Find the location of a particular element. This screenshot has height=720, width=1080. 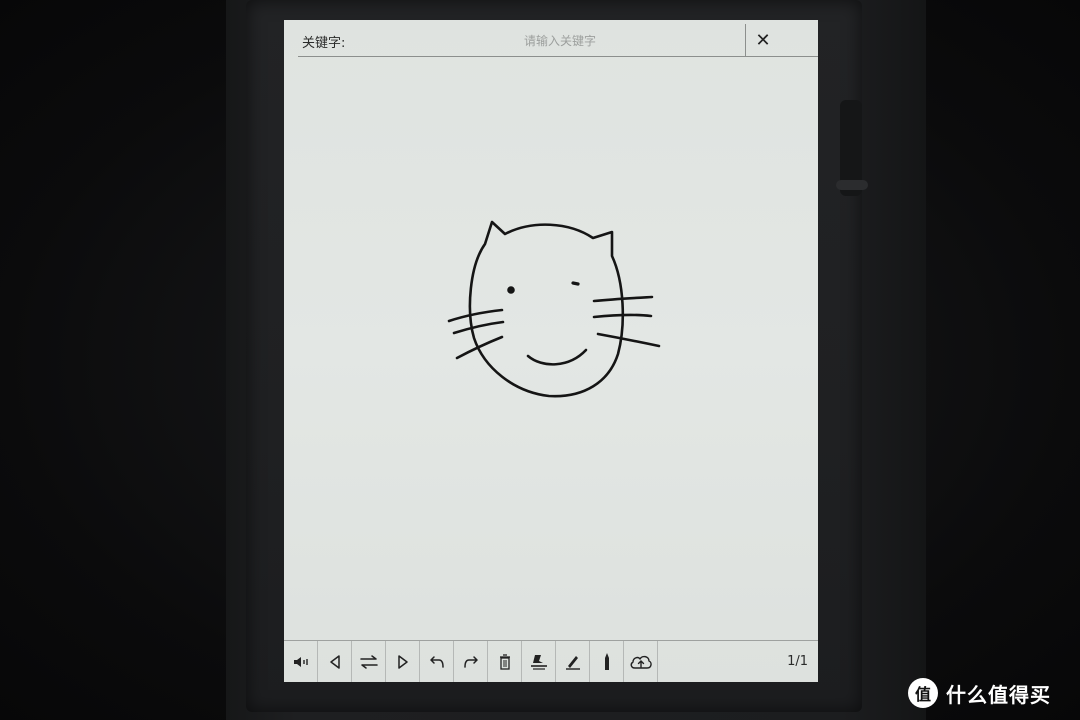

page-indicator: 1/1 is located at coordinates (797, 661).